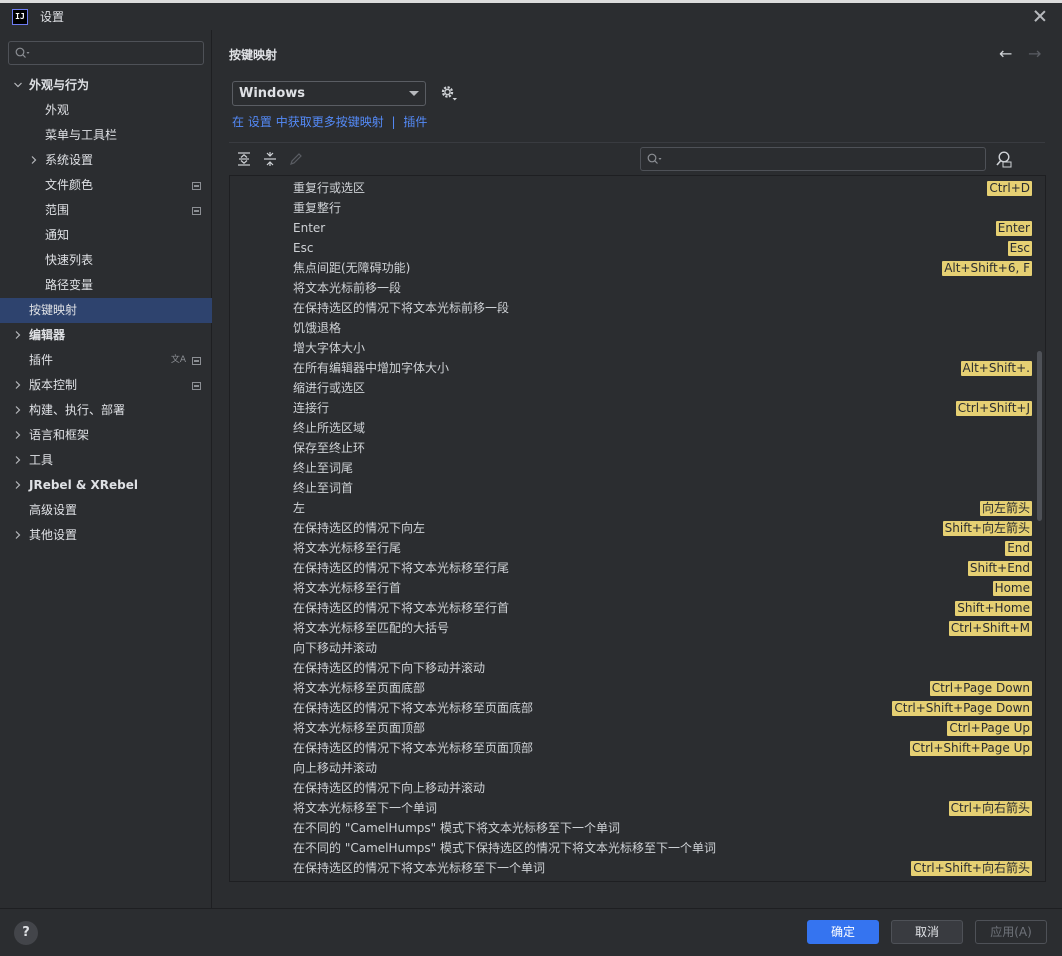 Image resolution: width=1062 pixels, height=956 pixels. What do you see at coordinates (637, 188) in the screenshot?
I see `action-row: 重复行或选区 Ctrl+D` at bounding box center [637, 188].